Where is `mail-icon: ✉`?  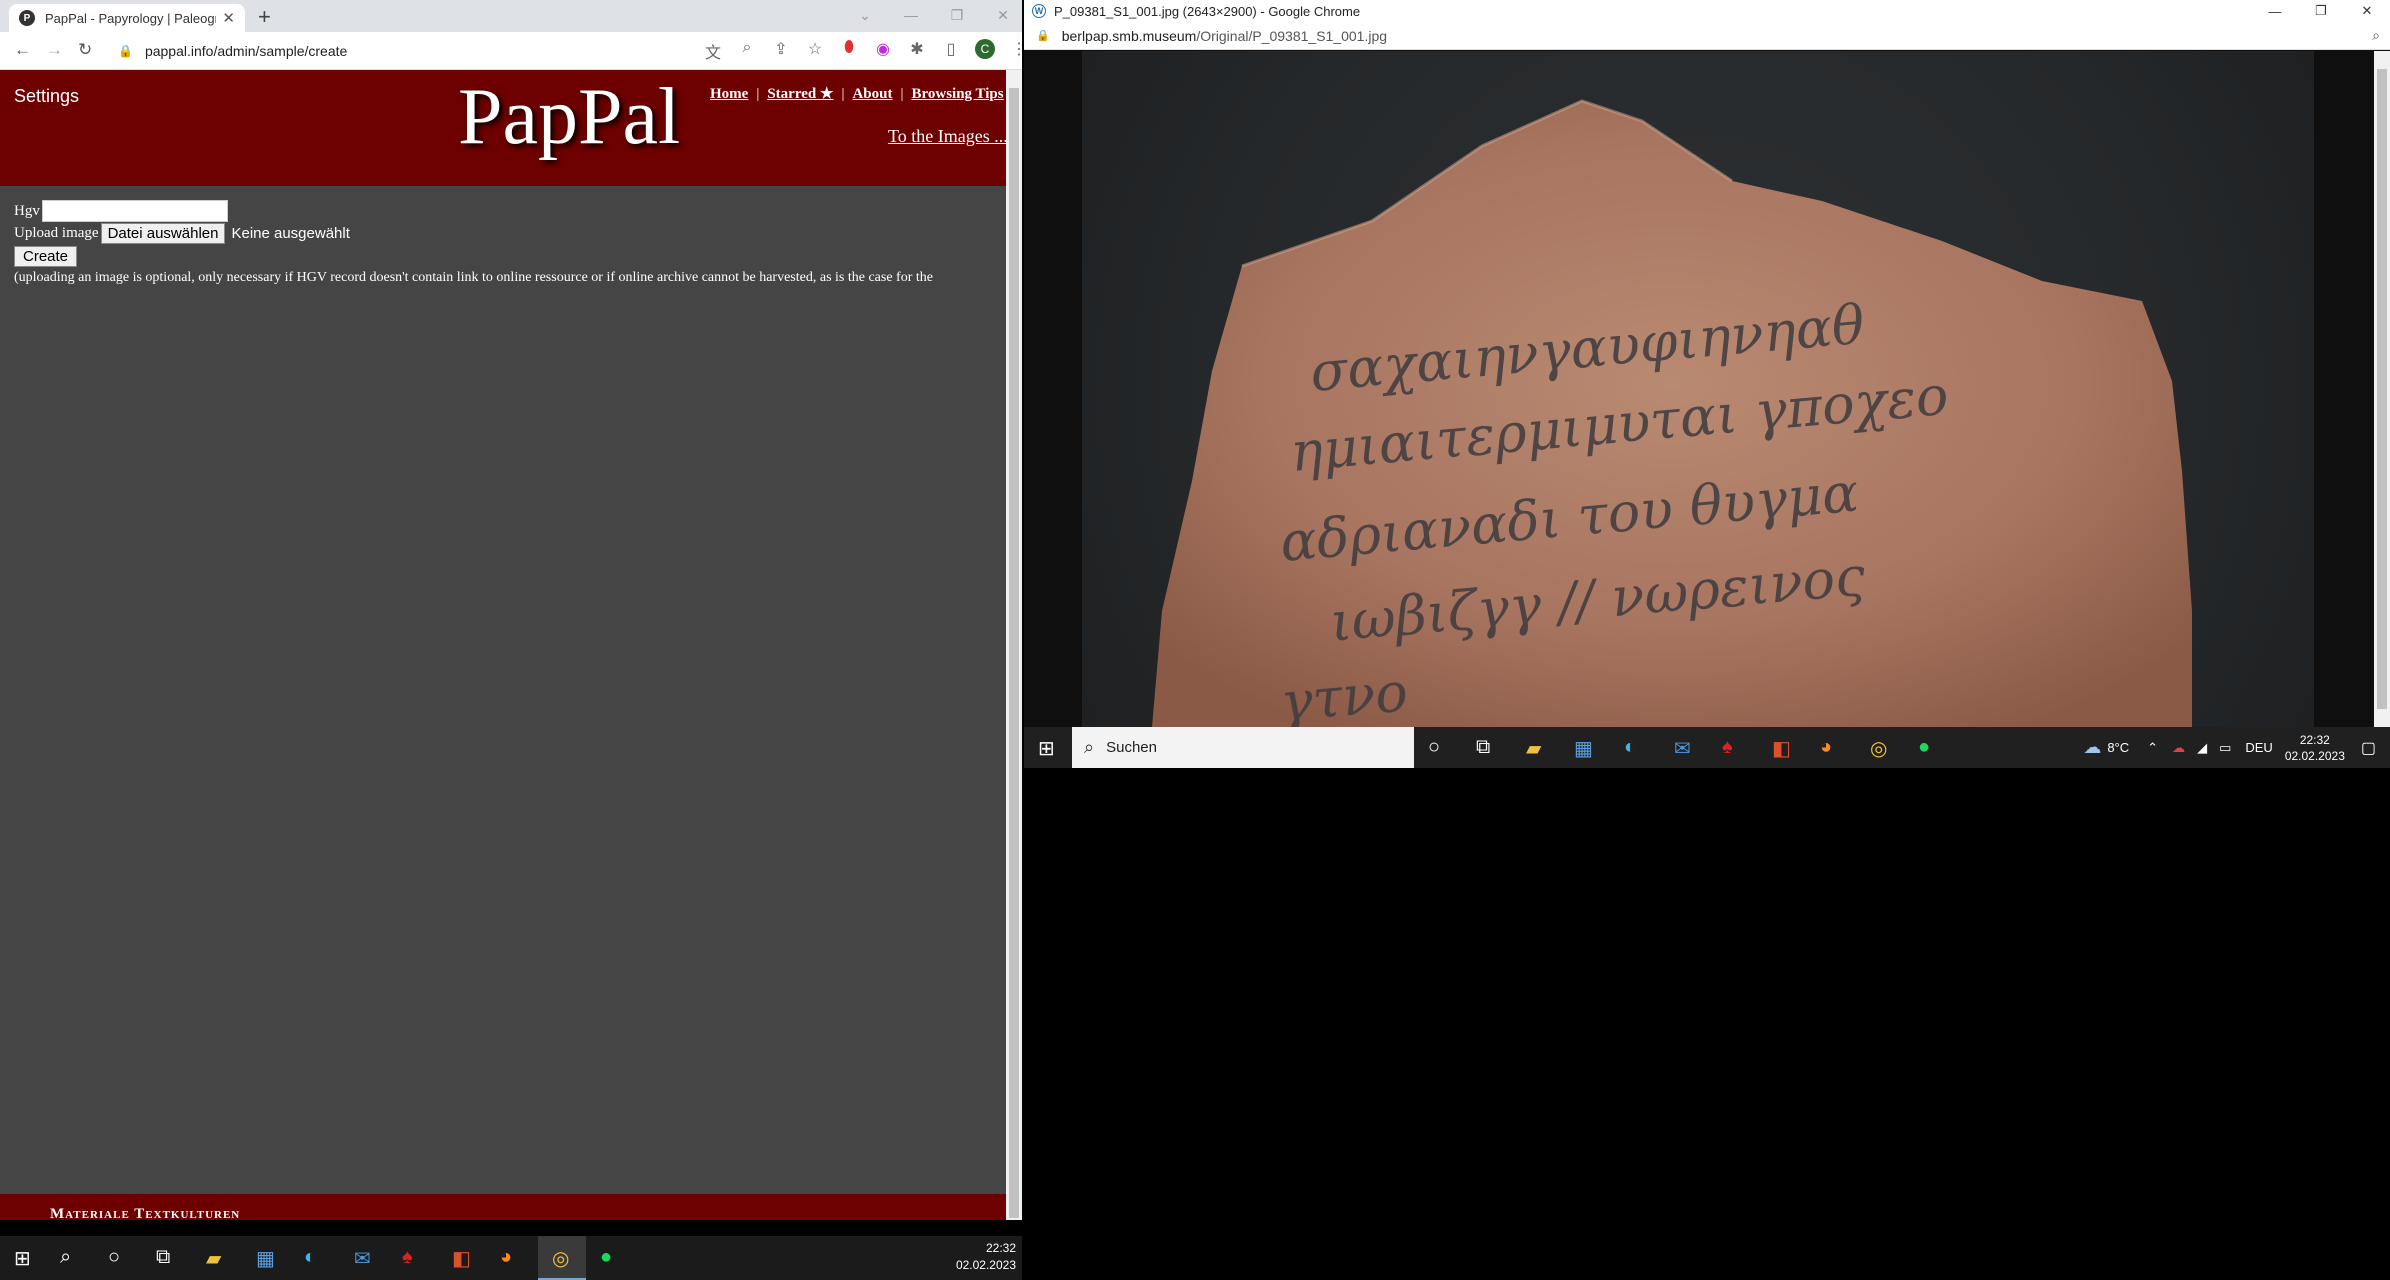 mail-icon: ✉ is located at coordinates (362, 1258).